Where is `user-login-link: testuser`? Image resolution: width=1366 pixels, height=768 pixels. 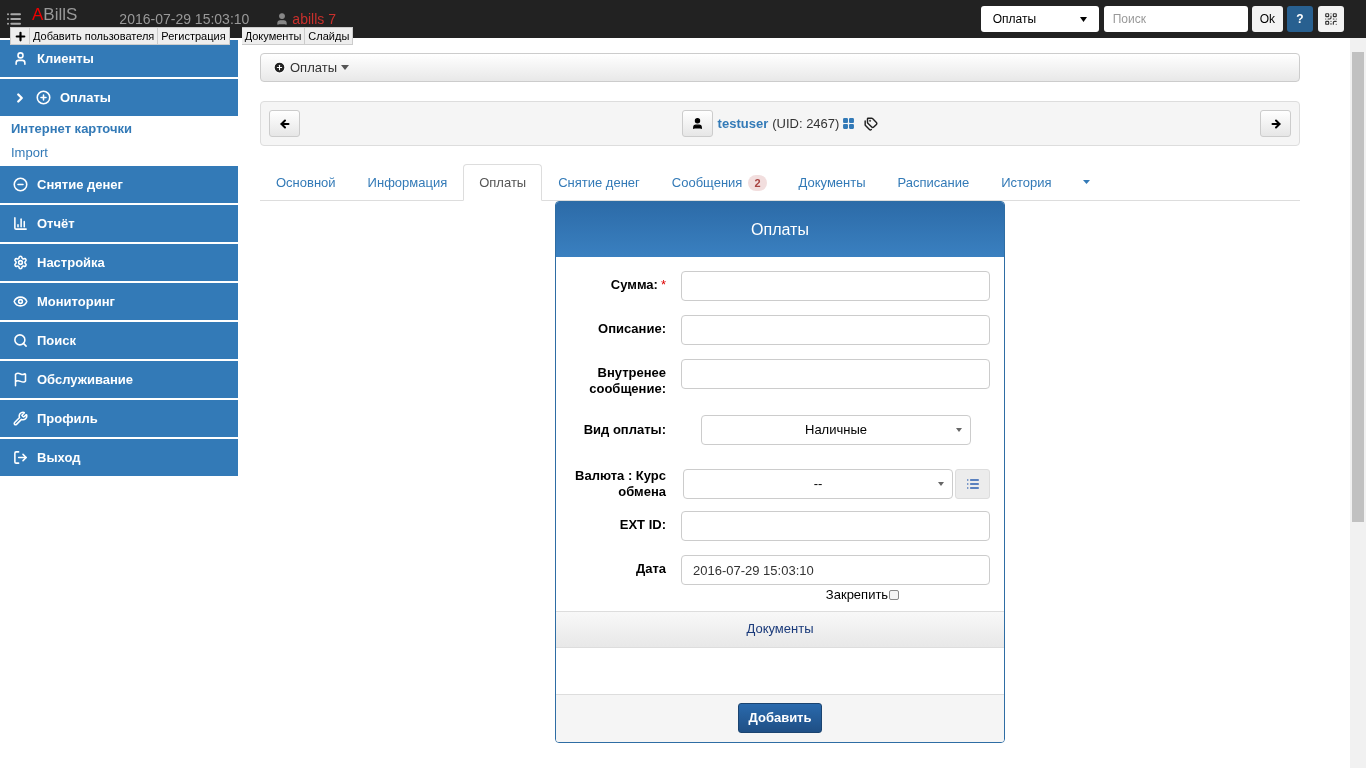 user-login-link: testuser is located at coordinates (743, 123).